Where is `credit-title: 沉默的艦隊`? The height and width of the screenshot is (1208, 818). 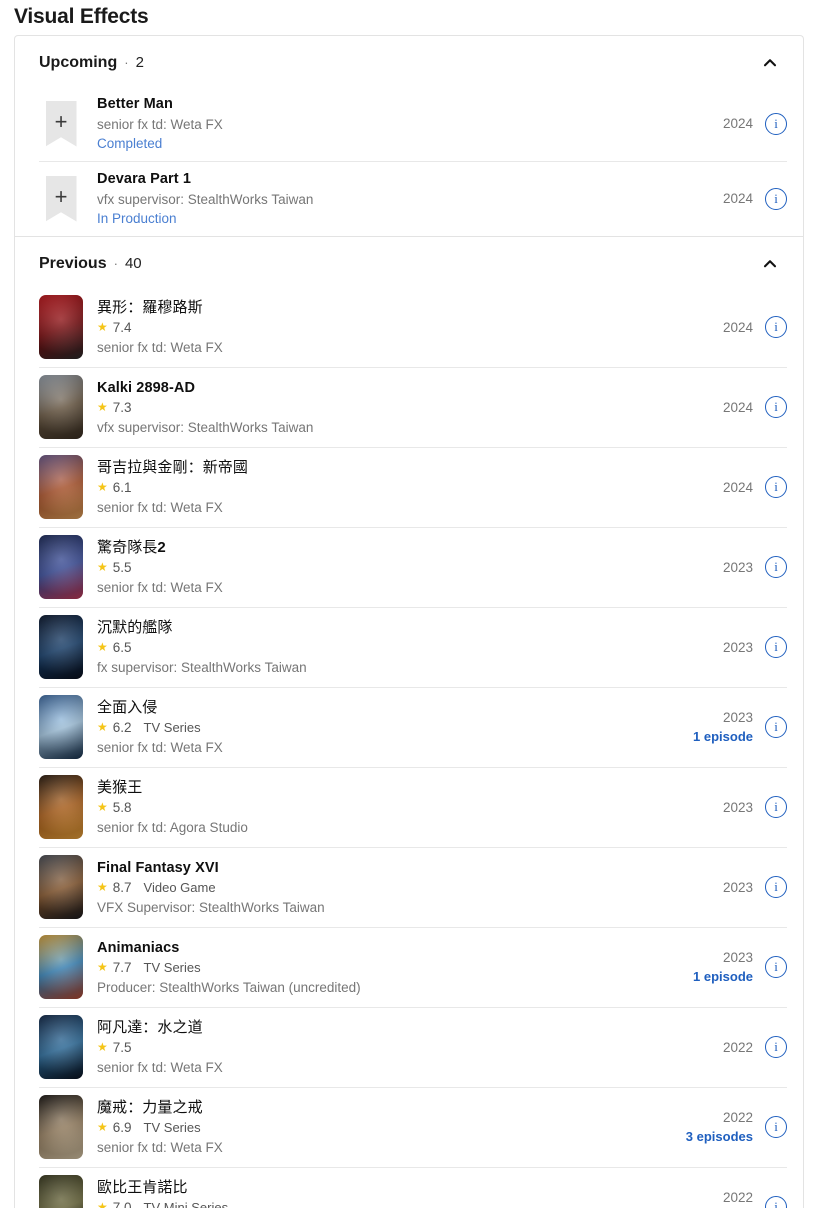 credit-title: 沉默的艦隊 is located at coordinates (383, 628).